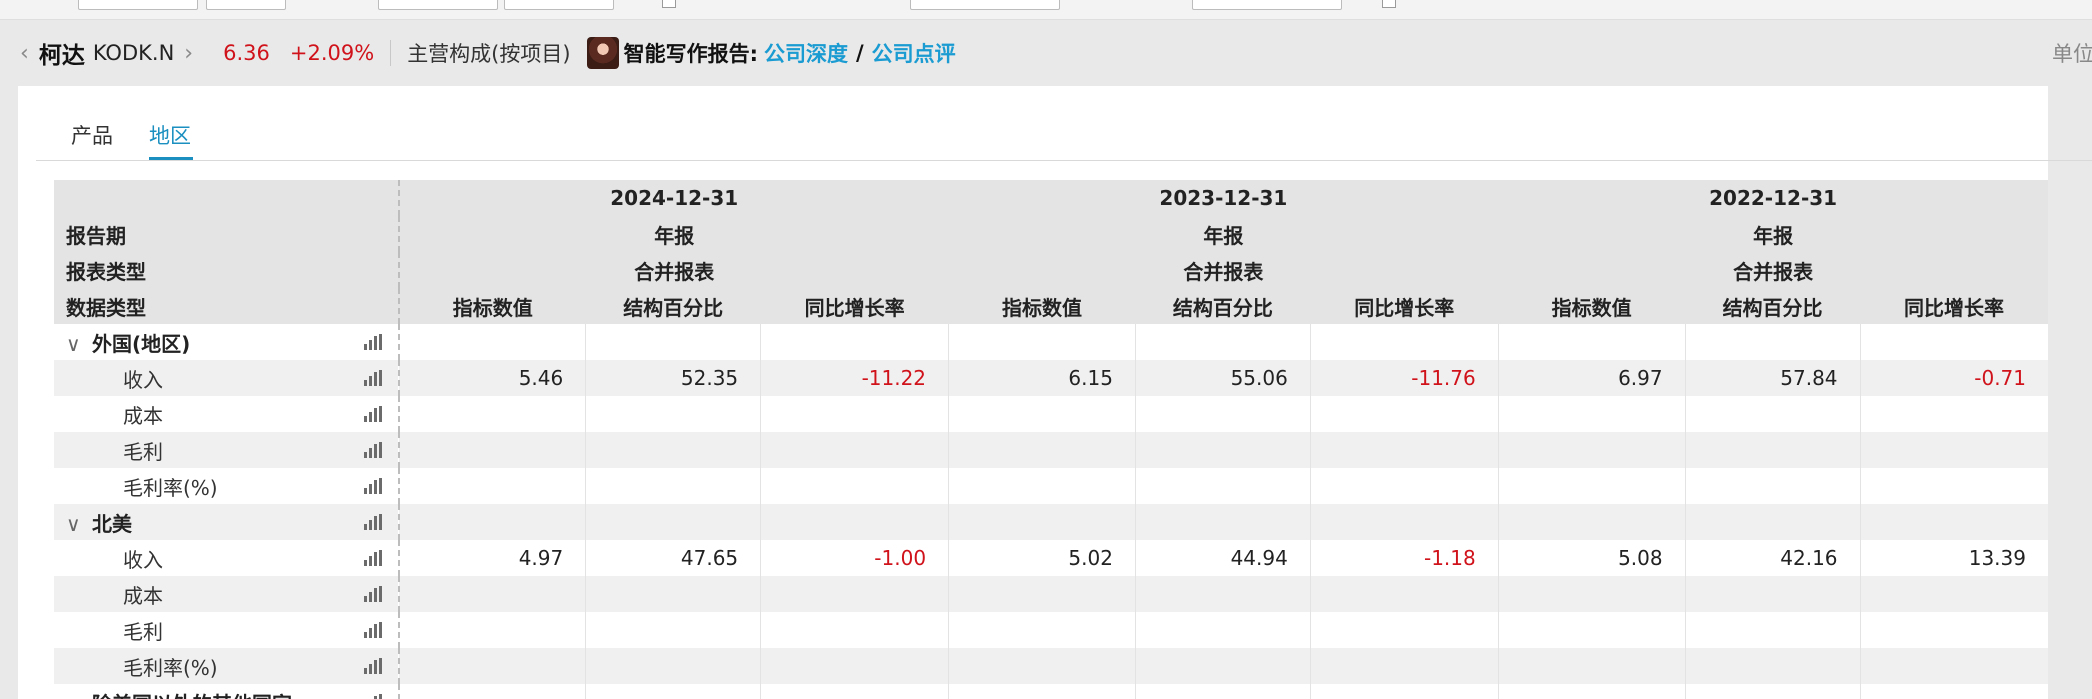 The height and width of the screenshot is (699, 2092). Describe the element at coordinates (1051, 486) in the screenshot. I see `table-row: 毛利率(%)` at that location.